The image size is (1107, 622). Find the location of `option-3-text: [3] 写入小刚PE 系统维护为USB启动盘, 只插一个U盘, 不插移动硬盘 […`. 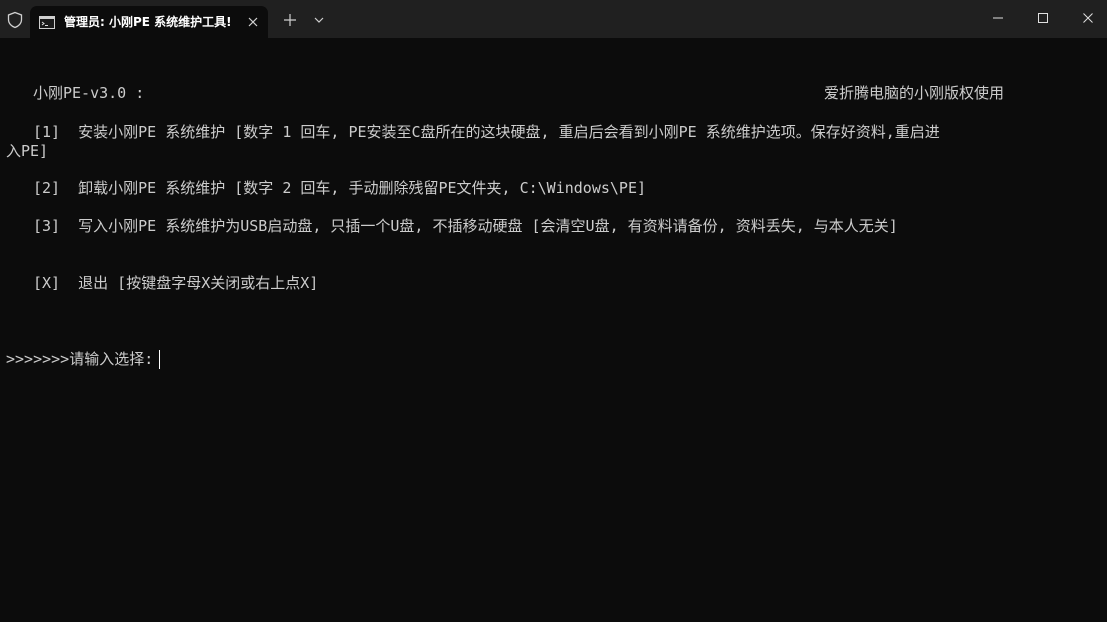

option-3-text: [3] 写入小刚PE 系统维护为USB启动盘, 只插一个U盘, 不插移动硬盘 [… is located at coordinates (465, 226).